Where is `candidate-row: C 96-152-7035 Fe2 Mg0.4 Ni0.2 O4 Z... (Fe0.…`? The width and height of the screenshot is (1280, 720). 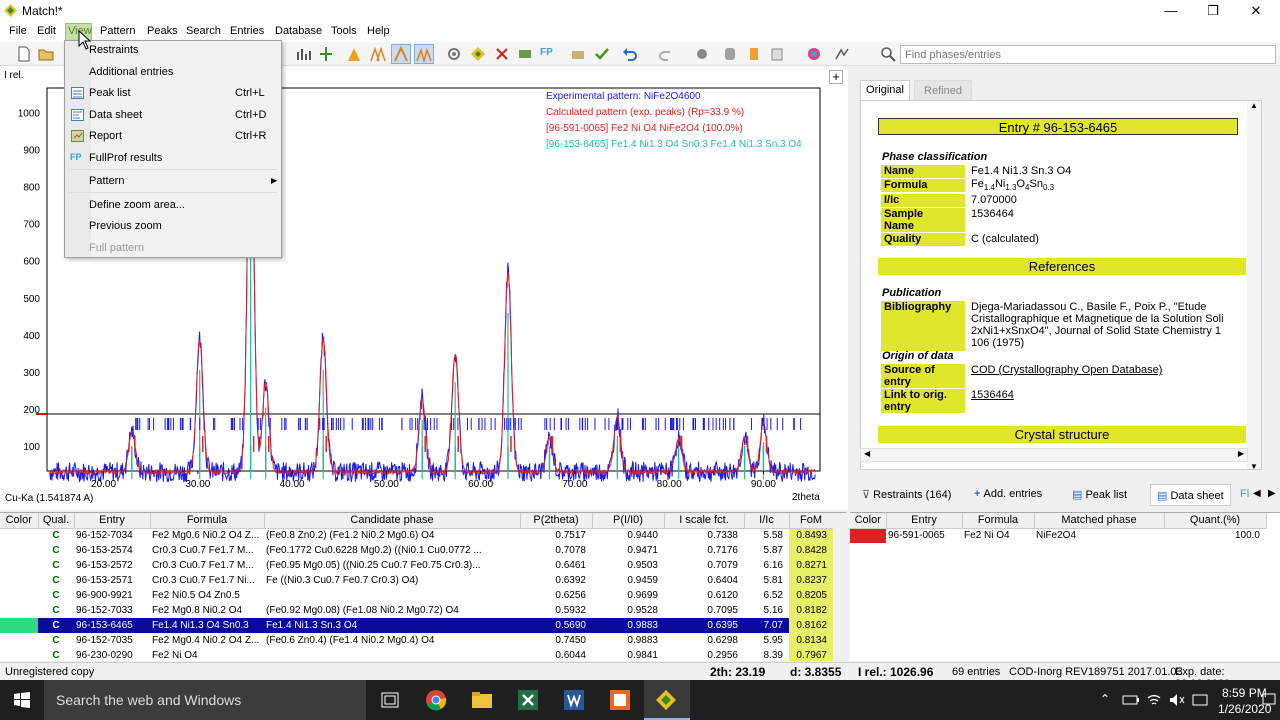
candidate-row: C 96-152-7035 Fe2 Mg0.4 Ni0.2 O4 Z... (Fe0.… is located at coordinates (416, 640).